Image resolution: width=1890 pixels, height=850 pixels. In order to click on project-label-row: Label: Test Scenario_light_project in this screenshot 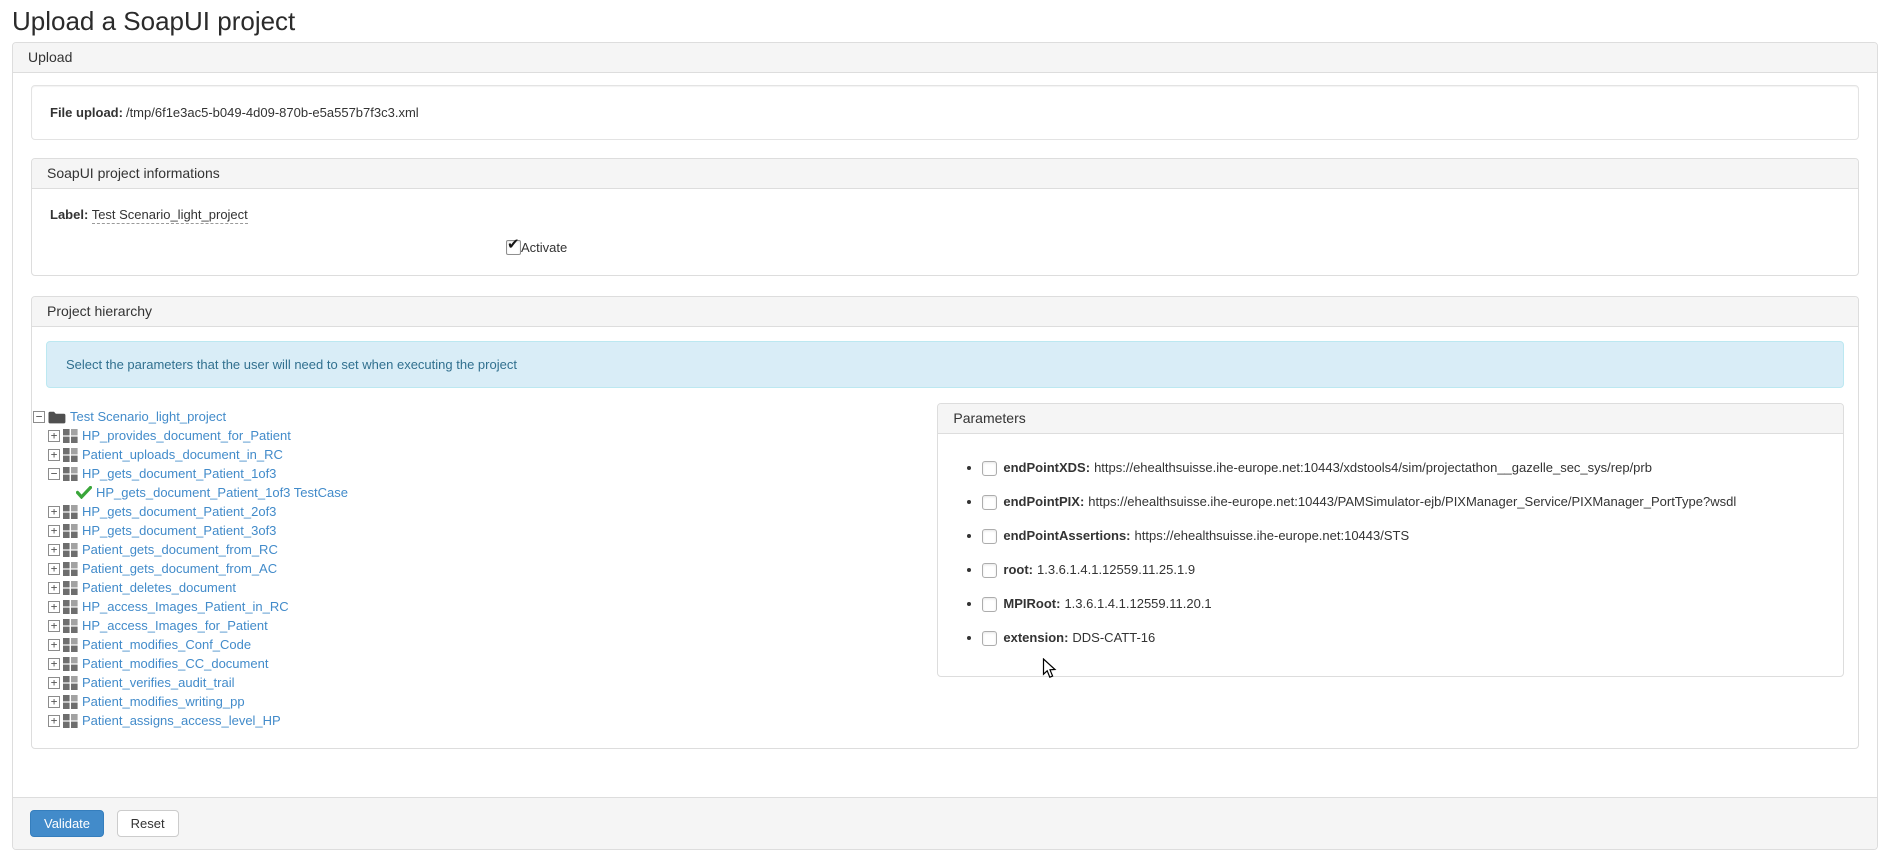, I will do `click(945, 215)`.